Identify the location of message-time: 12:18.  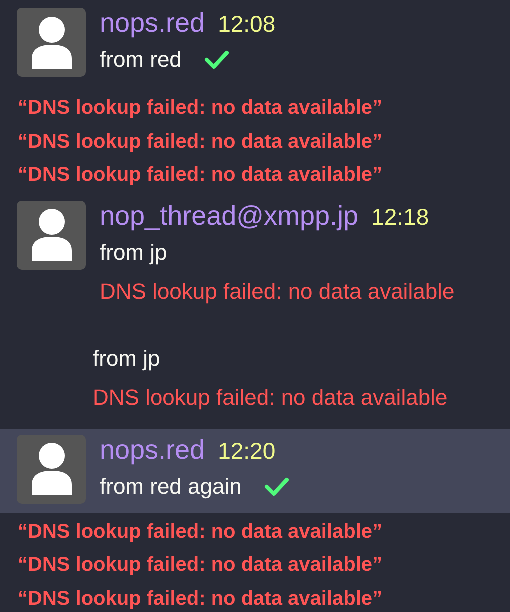
(401, 217).